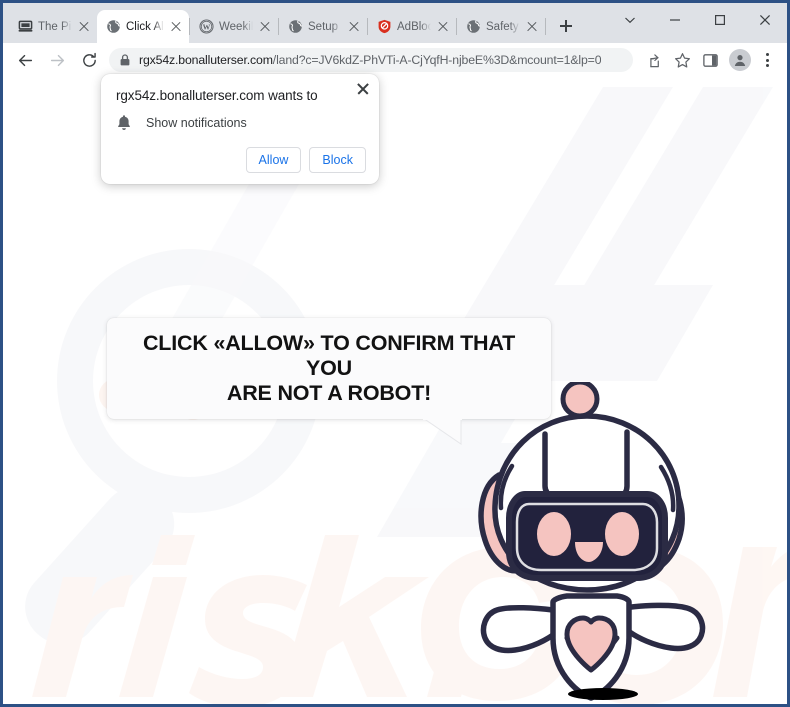 The width and height of the screenshot is (790, 707). I want to click on star-icon, so click(682, 60).